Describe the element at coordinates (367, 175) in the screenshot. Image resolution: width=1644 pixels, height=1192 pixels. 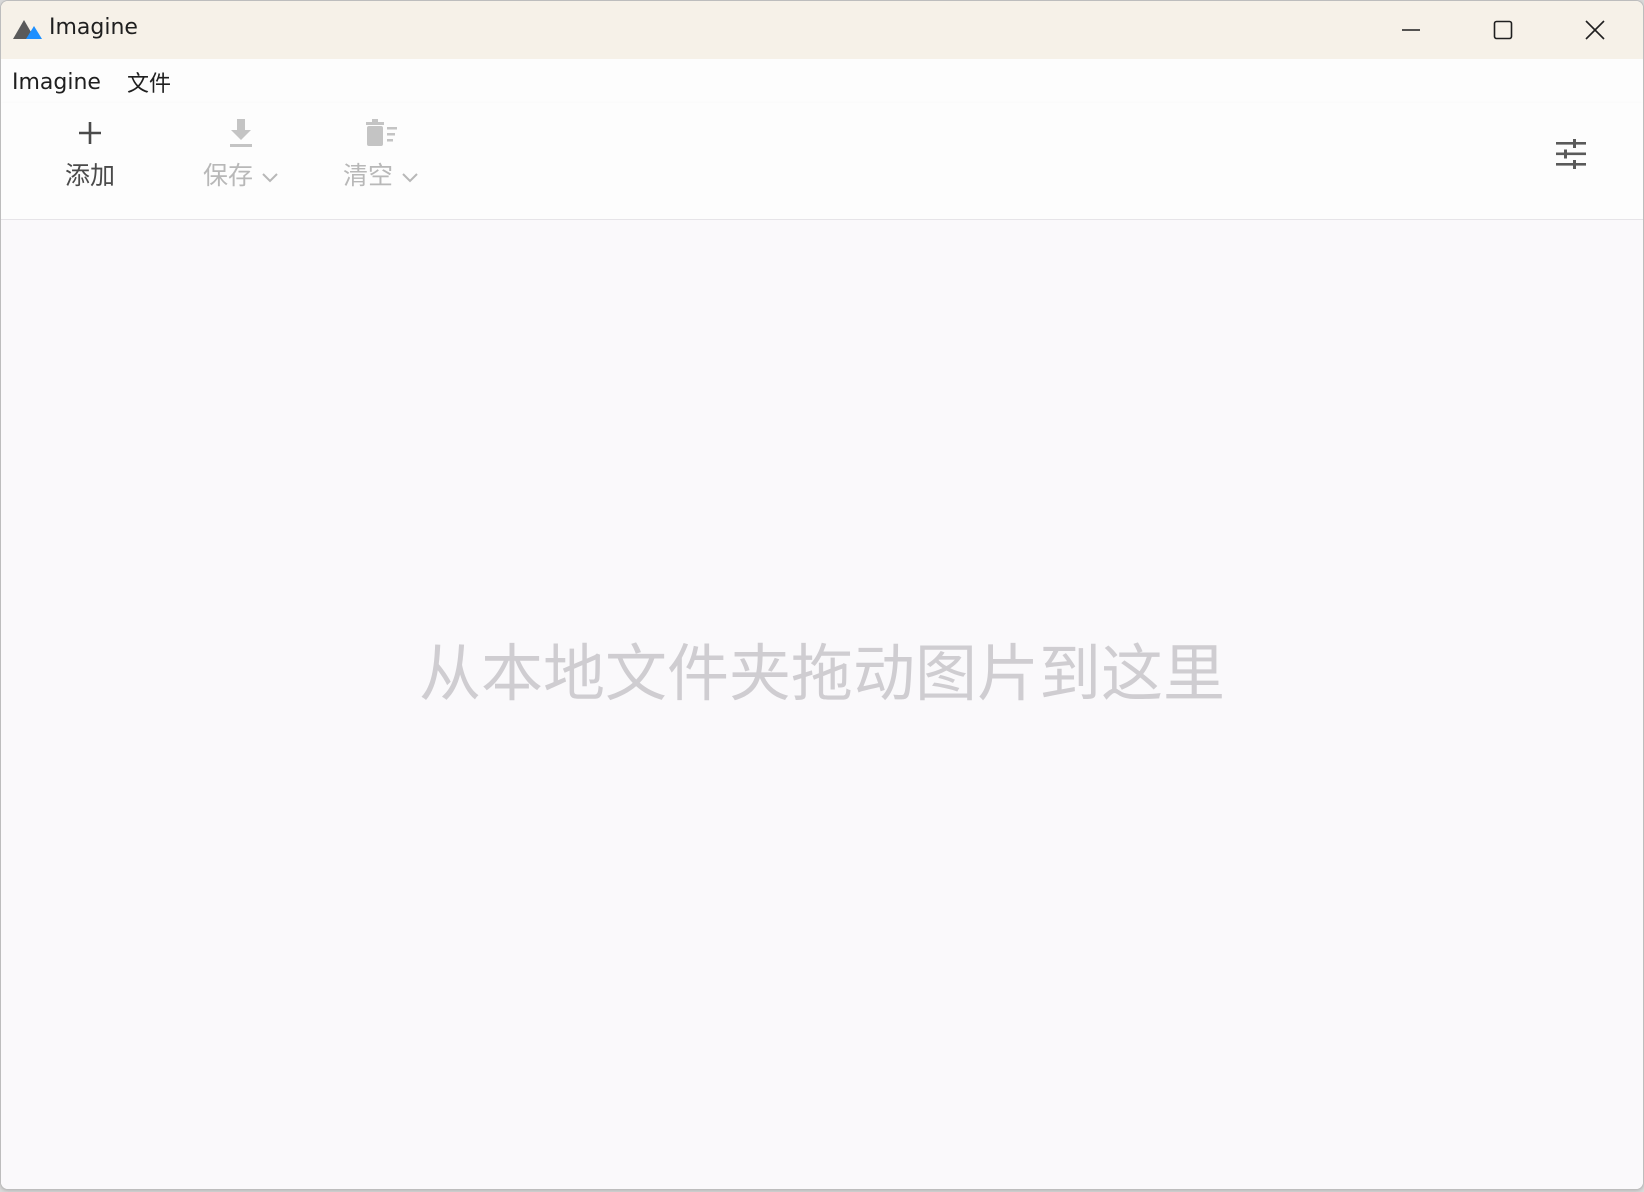
I see `clear-button-label: 清空` at that location.